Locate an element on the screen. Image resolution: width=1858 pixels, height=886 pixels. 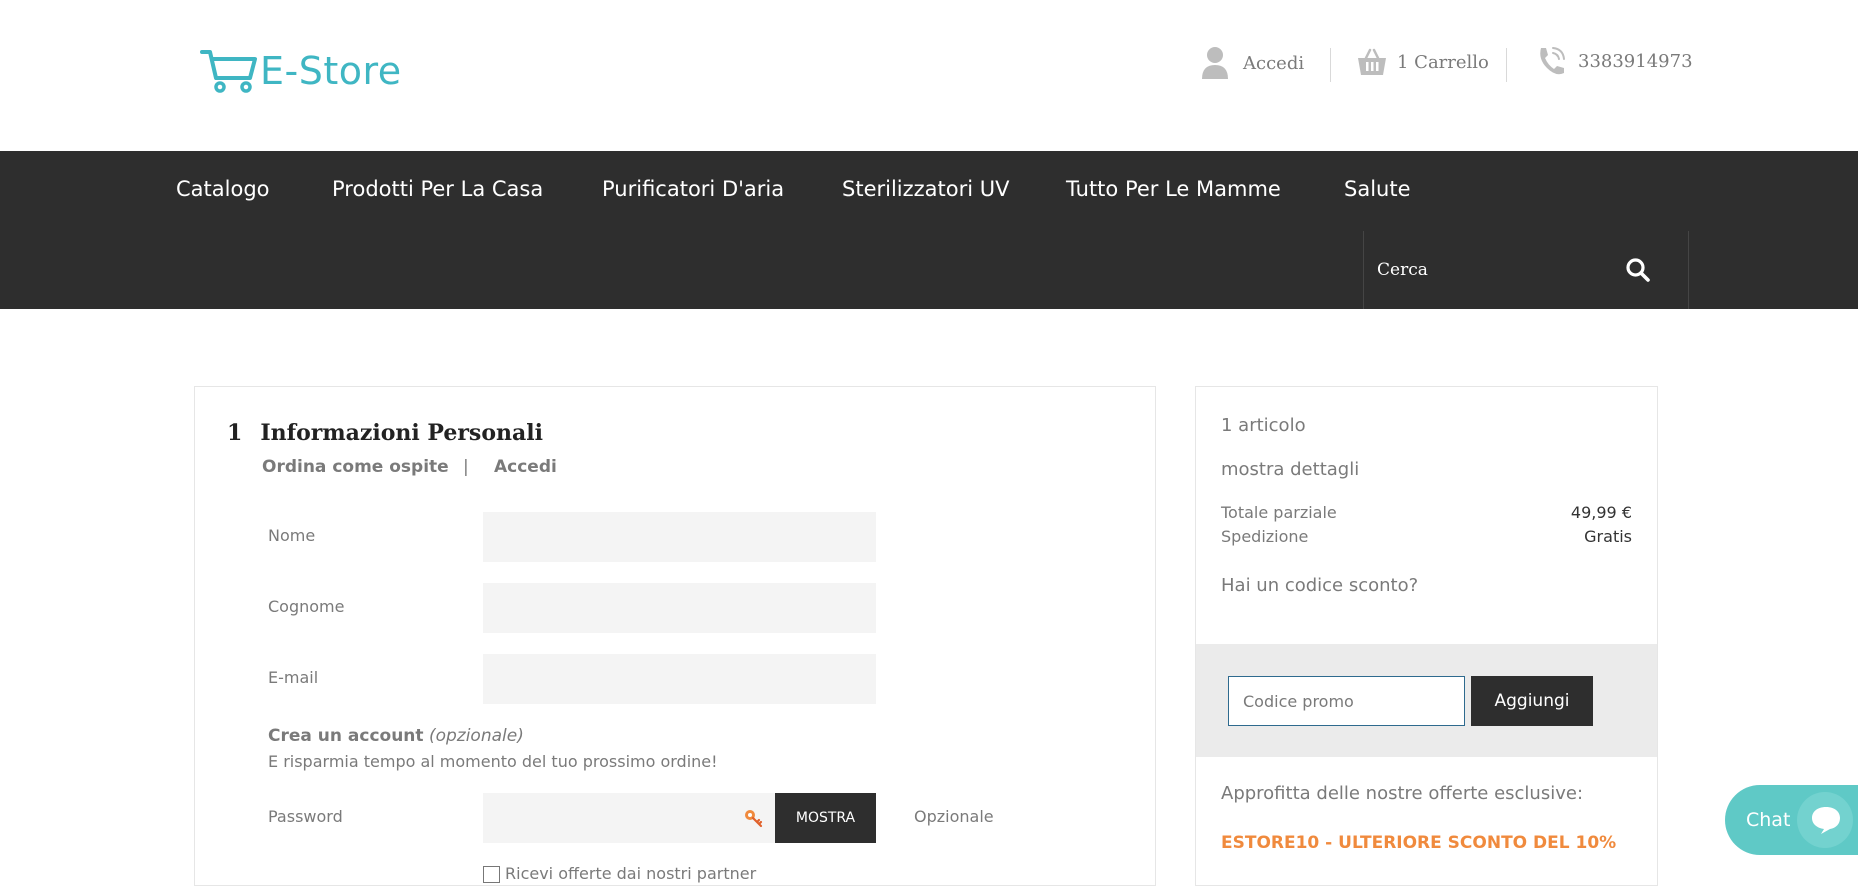
shopping-cart-icon is located at coordinates (228, 71).